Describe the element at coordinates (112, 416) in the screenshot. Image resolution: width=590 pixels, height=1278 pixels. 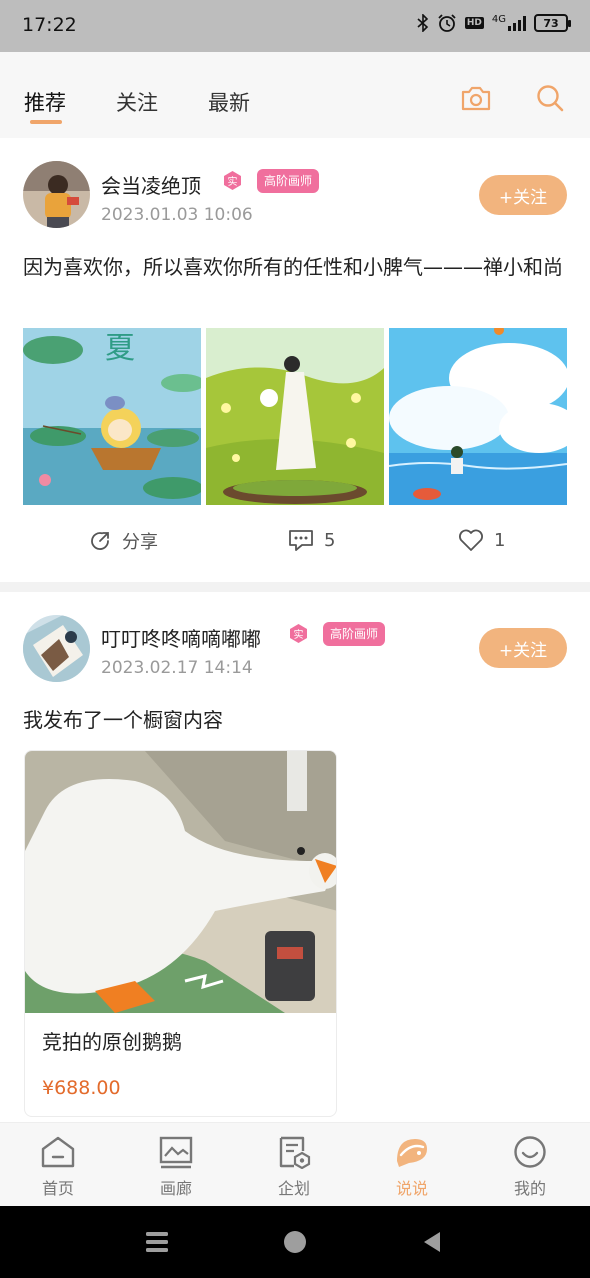
I see `post-image: 夏` at that location.